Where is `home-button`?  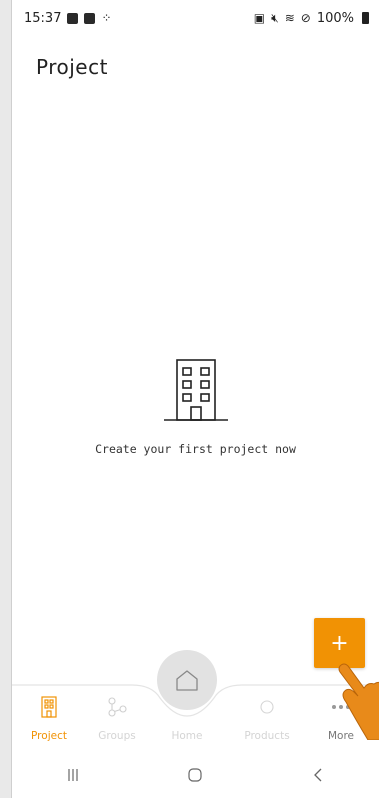
home-button is located at coordinates (187, 680).